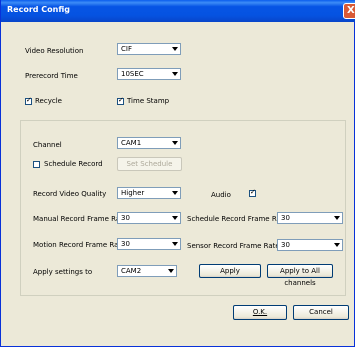 The image size is (355, 347). Describe the element at coordinates (230, 271) in the screenshot. I see `apply-button: Apply` at that location.